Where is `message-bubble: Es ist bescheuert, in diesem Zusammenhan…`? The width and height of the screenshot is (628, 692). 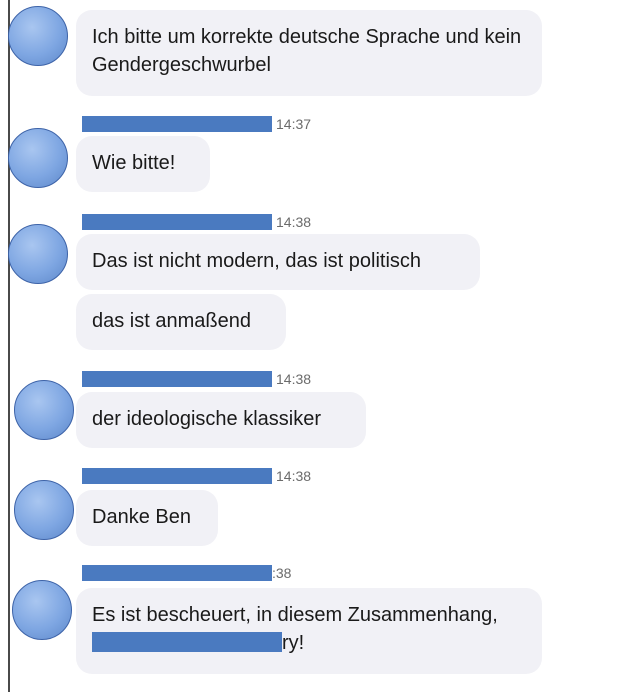 message-bubble: Es ist bescheuert, in diesem Zusammenhan… is located at coordinates (309, 631).